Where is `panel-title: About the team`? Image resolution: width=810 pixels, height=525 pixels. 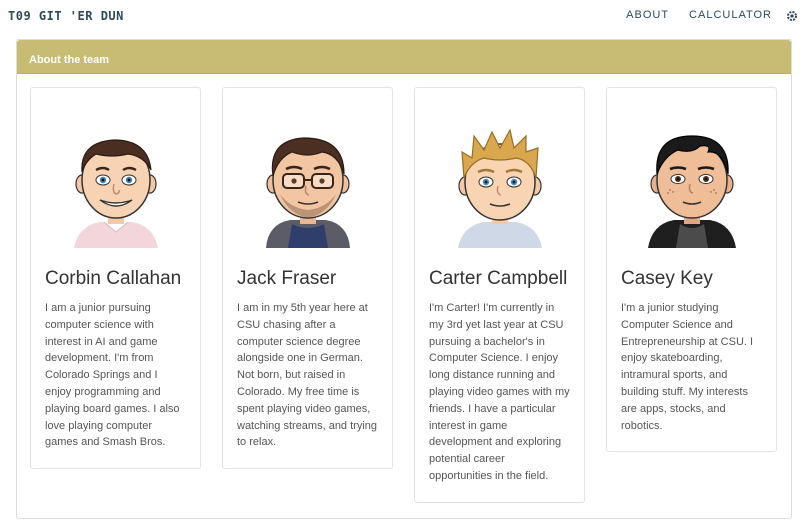
panel-title: About the team is located at coordinates (69, 60).